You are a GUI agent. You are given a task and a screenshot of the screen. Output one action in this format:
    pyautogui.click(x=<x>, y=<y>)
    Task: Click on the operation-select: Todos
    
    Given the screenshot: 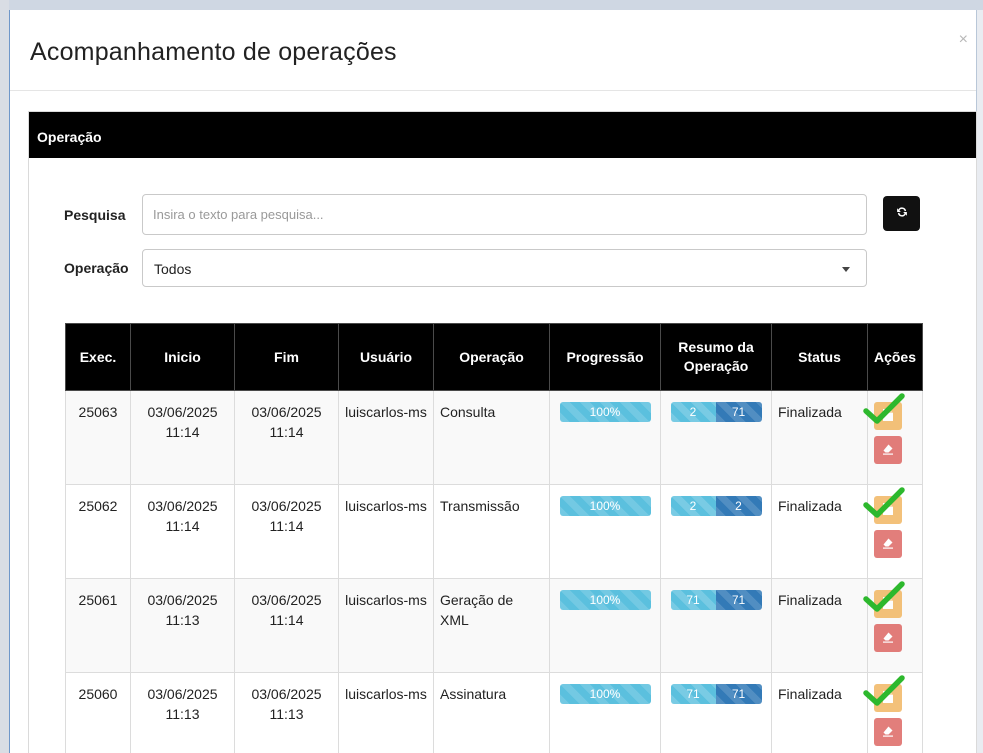 What is the action you would take?
    pyautogui.click(x=504, y=268)
    